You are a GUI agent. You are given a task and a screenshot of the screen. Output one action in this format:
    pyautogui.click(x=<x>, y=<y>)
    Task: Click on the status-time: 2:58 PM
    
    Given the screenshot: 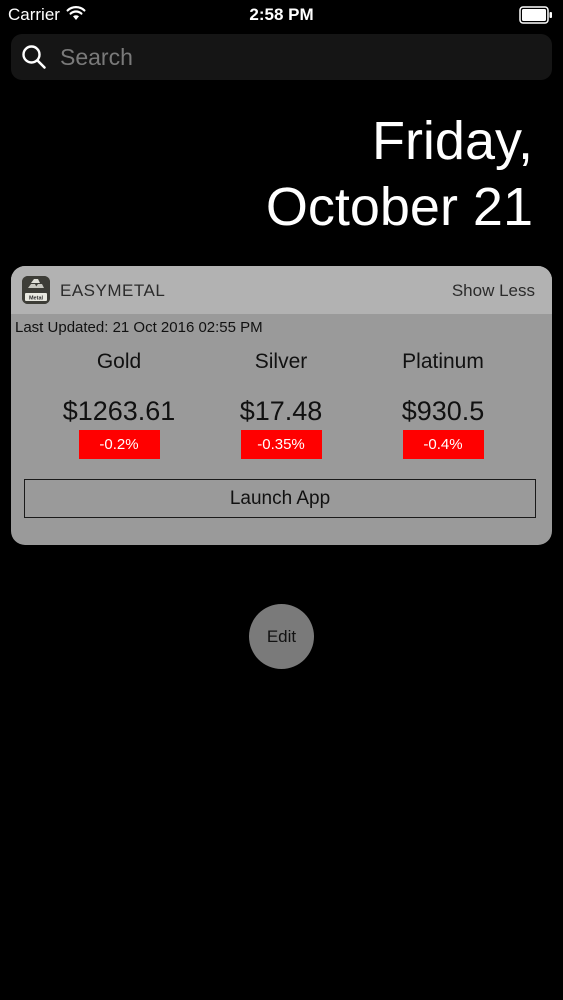 What is the action you would take?
    pyautogui.click(x=281, y=14)
    